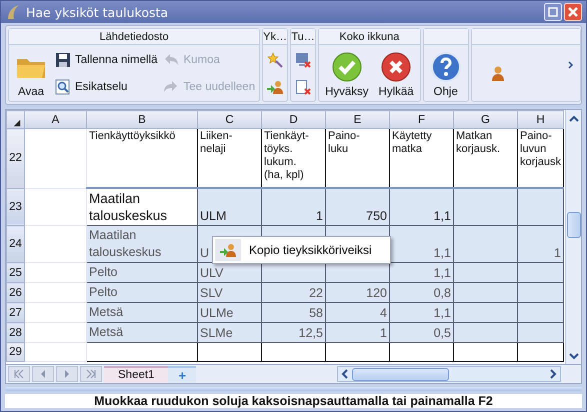  I want to click on group-title: Lähdetiedosto, so click(134, 36).